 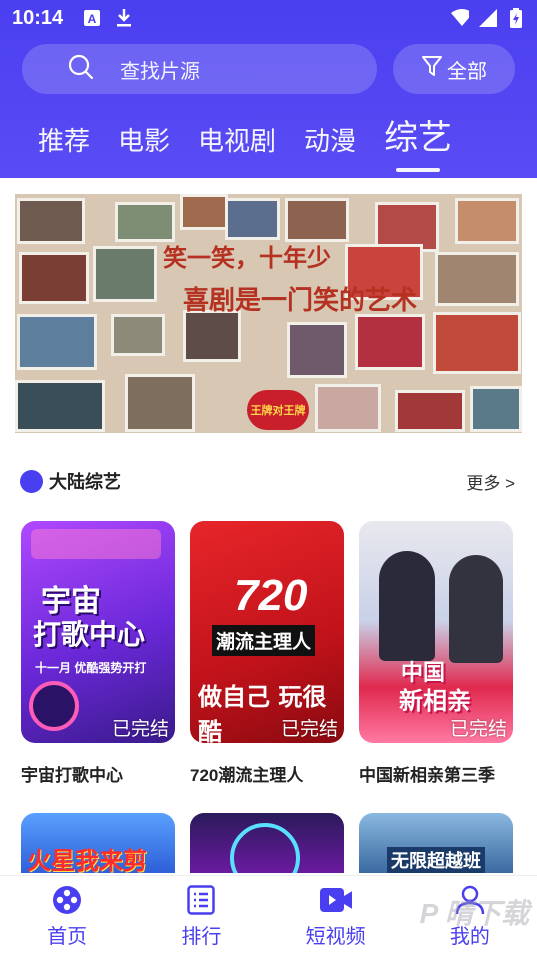 What do you see at coordinates (460, 18) in the screenshot?
I see `wifi-icon` at bounding box center [460, 18].